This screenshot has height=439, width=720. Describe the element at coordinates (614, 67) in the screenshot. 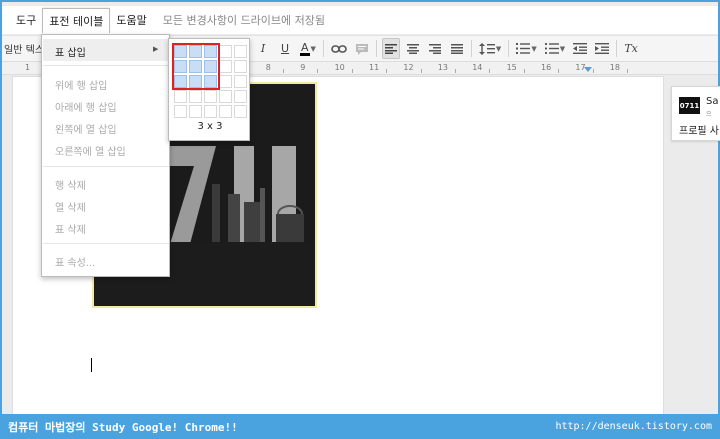

I see `ruler-number: 18` at that location.